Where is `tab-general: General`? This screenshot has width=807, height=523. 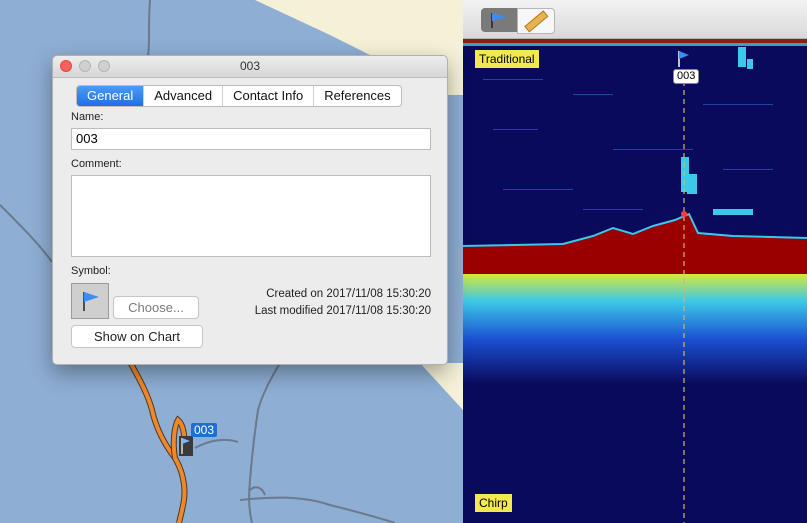 tab-general: General is located at coordinates (110, 96).